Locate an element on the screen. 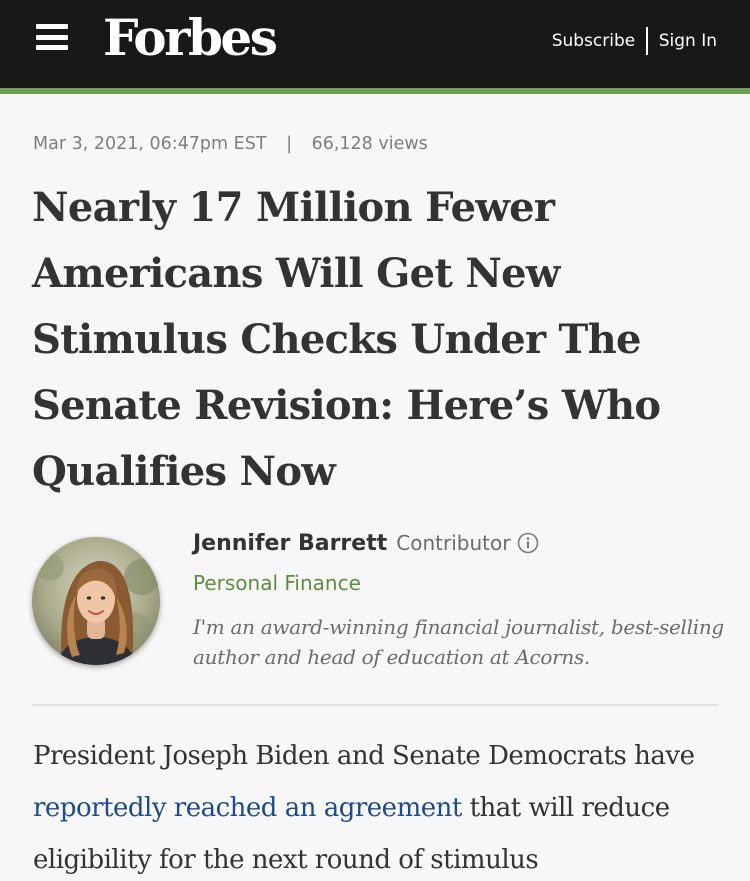 The height and width of the screenshot is (881, 750). publish-date: Mar 3, 2021, 06:47pm EST is located at coordinates (150, 144).